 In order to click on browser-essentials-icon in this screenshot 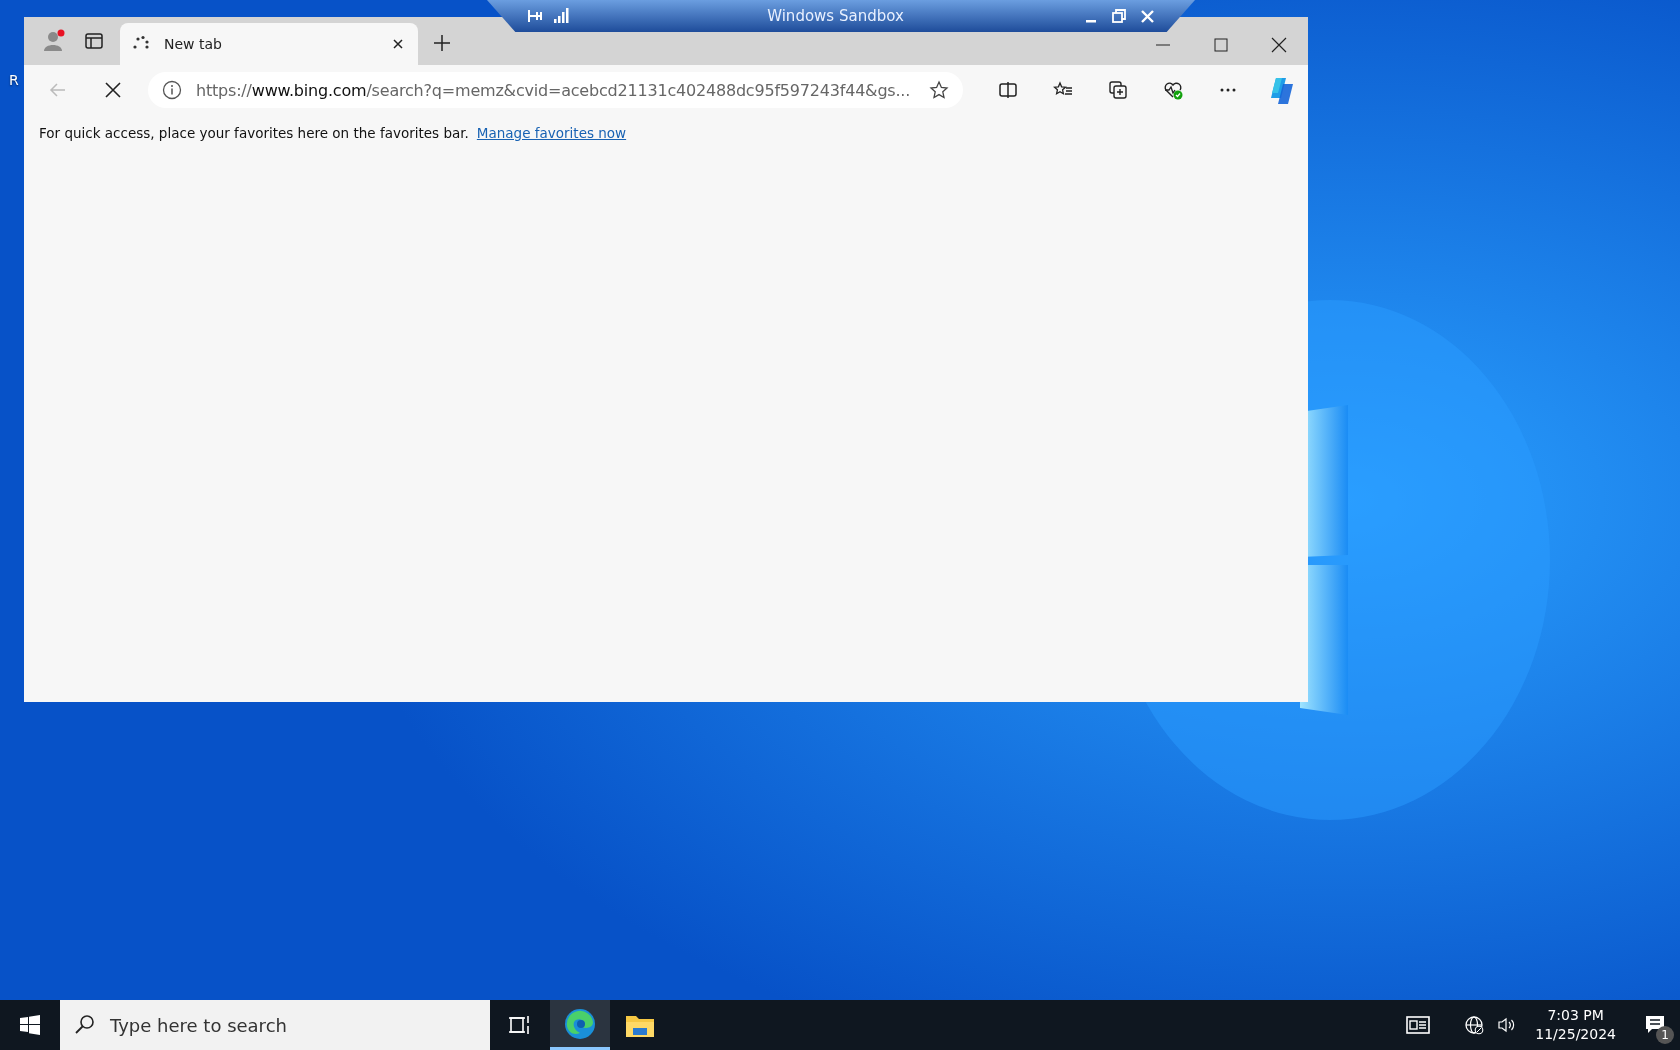, I will do `click(1173, 90)`.